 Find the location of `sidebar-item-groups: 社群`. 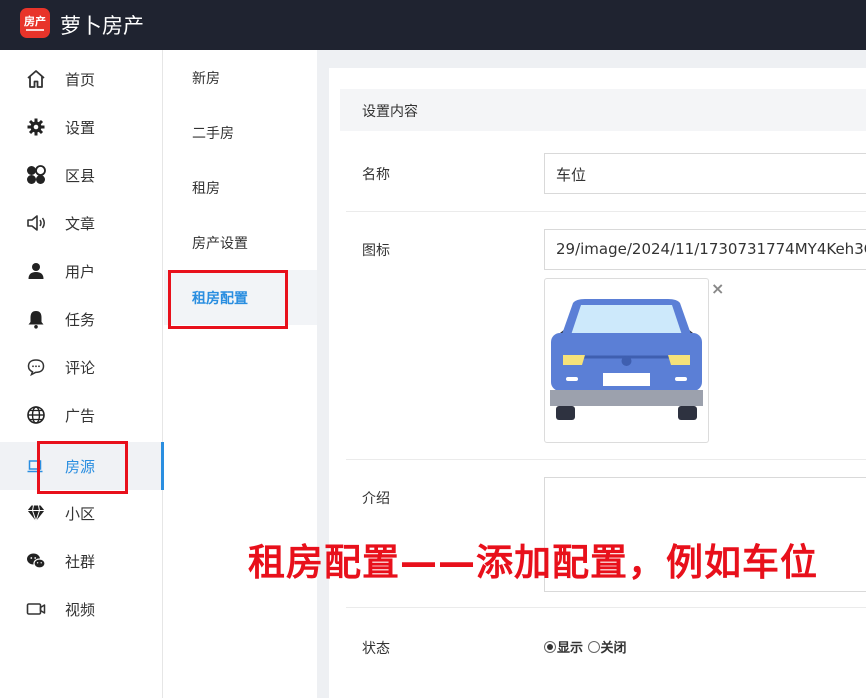

sidebar-item-groups: 社群 is located at coordinates (81, 561).